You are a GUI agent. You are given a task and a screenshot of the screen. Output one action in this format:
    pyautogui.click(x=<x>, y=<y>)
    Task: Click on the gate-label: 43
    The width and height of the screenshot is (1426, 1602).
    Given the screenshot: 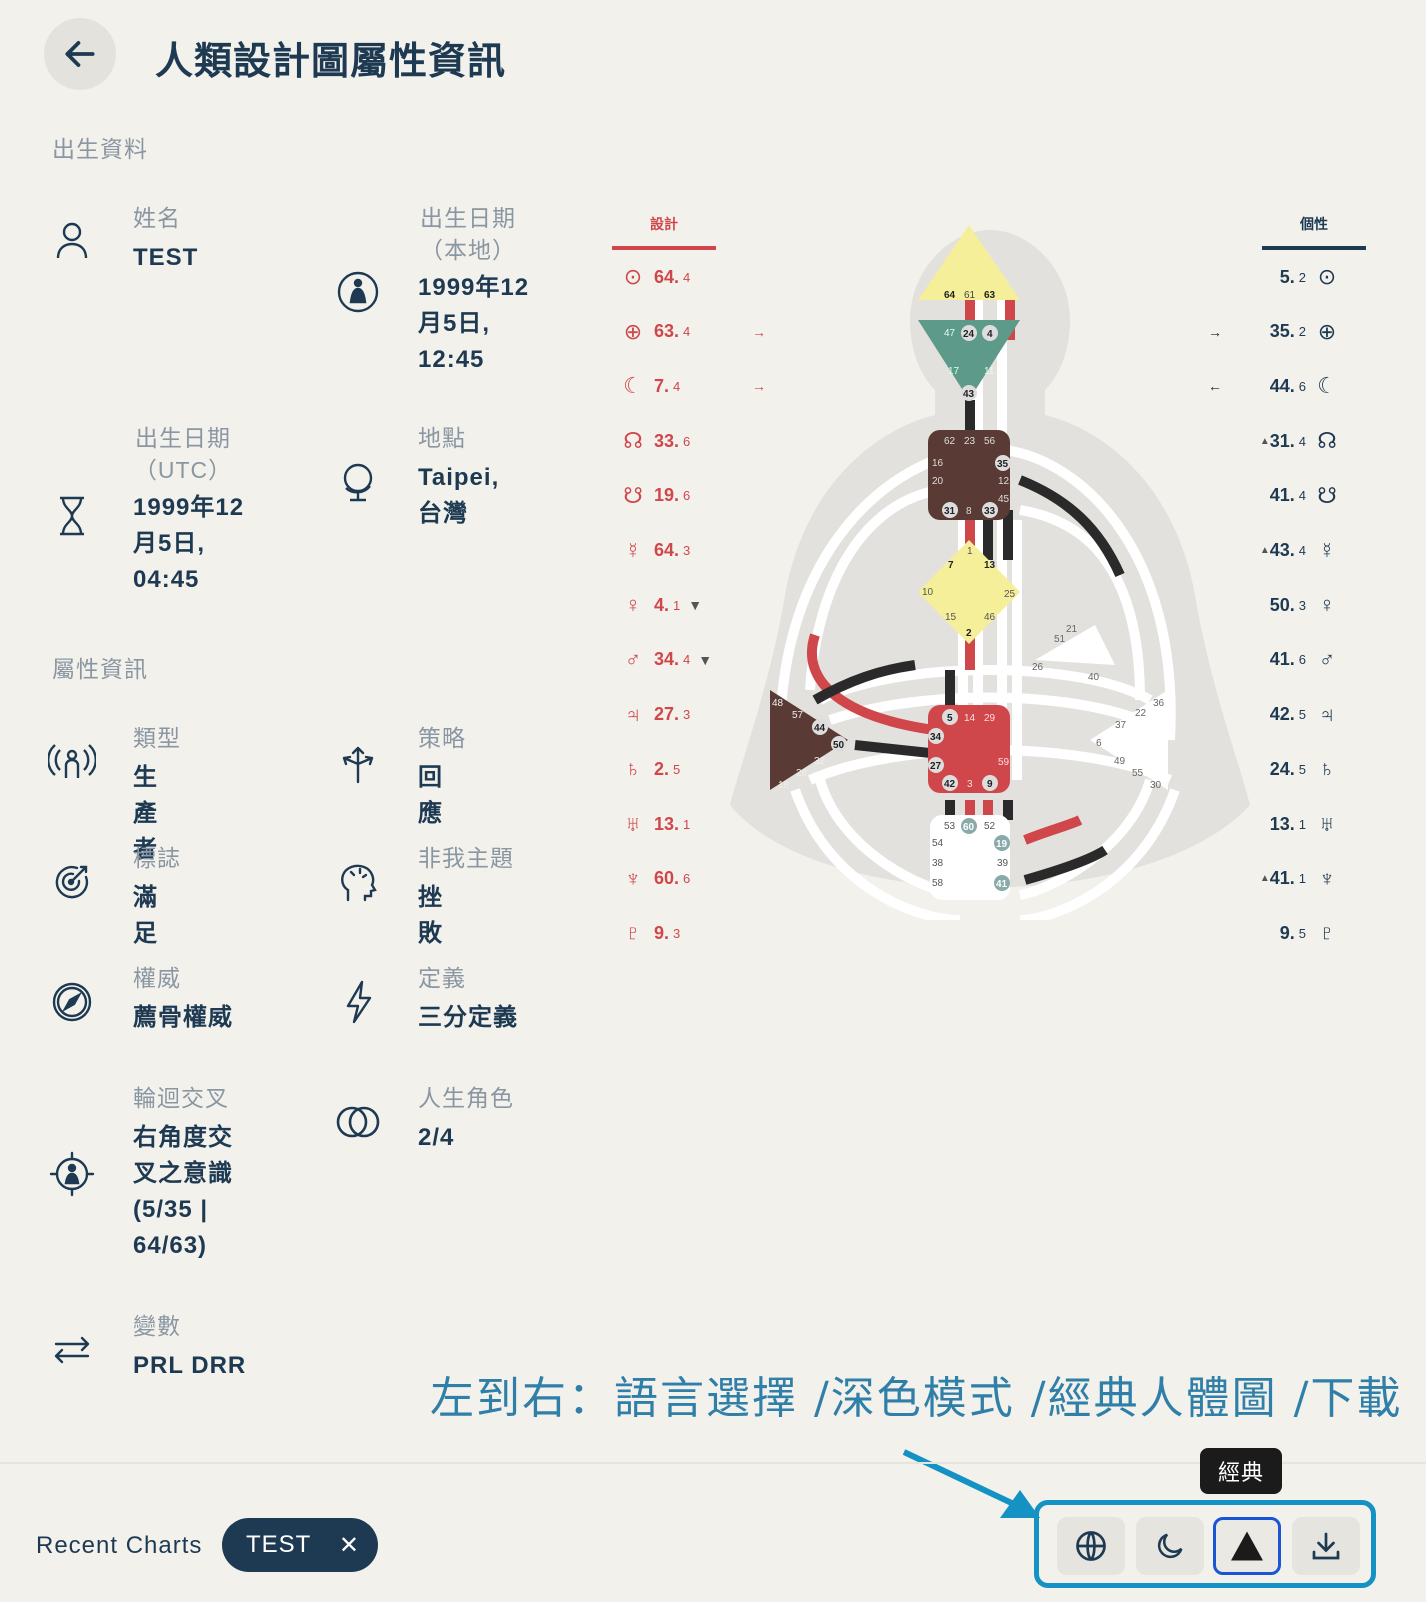 What is the action you would take?
    pyautogui.click(x=969, y=394)
    